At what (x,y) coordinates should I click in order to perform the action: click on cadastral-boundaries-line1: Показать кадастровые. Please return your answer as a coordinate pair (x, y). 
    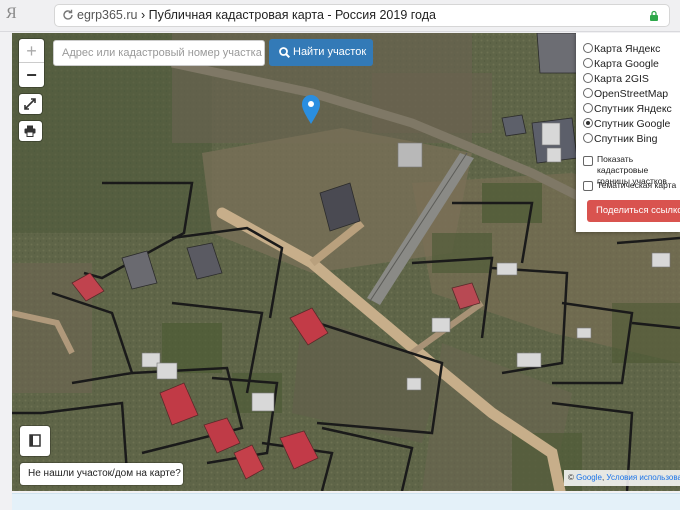
    Looking at the image, I should click on (623, 164).